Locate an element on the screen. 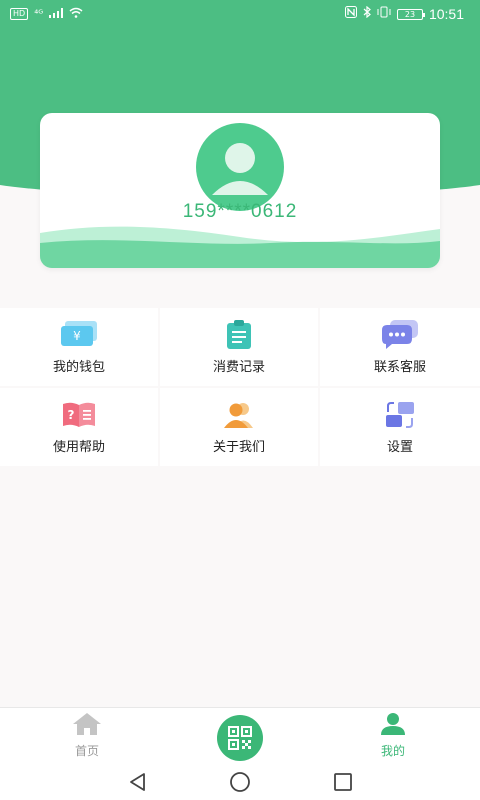 The image size is (480, 800). menu-contact-support-label: 联系客服 is located at coordinates (399, 367).